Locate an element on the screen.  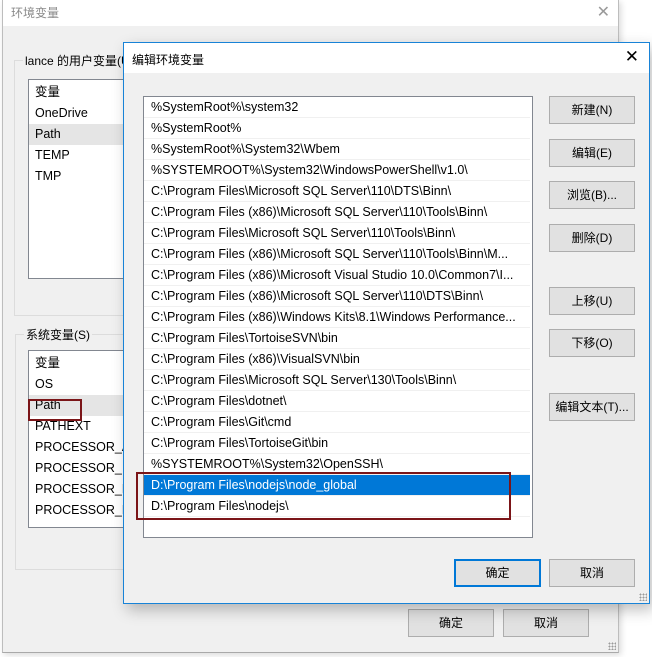
path-item: D:\Program Files\nodejs\ is located at coordinates (337, 506).